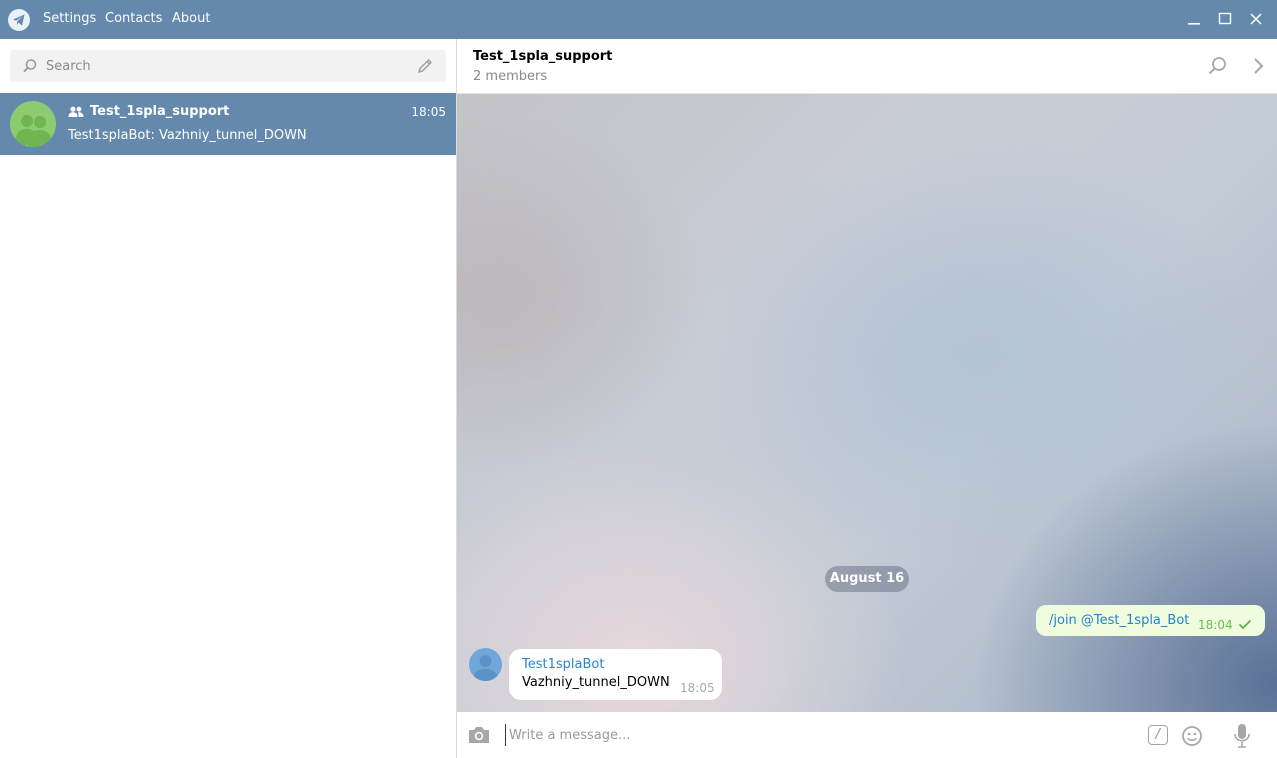  What do you see at coordinates (133, 19) in the screenshot?
I see `menu-contacts: Contacts` at bounding box center [133, 19].